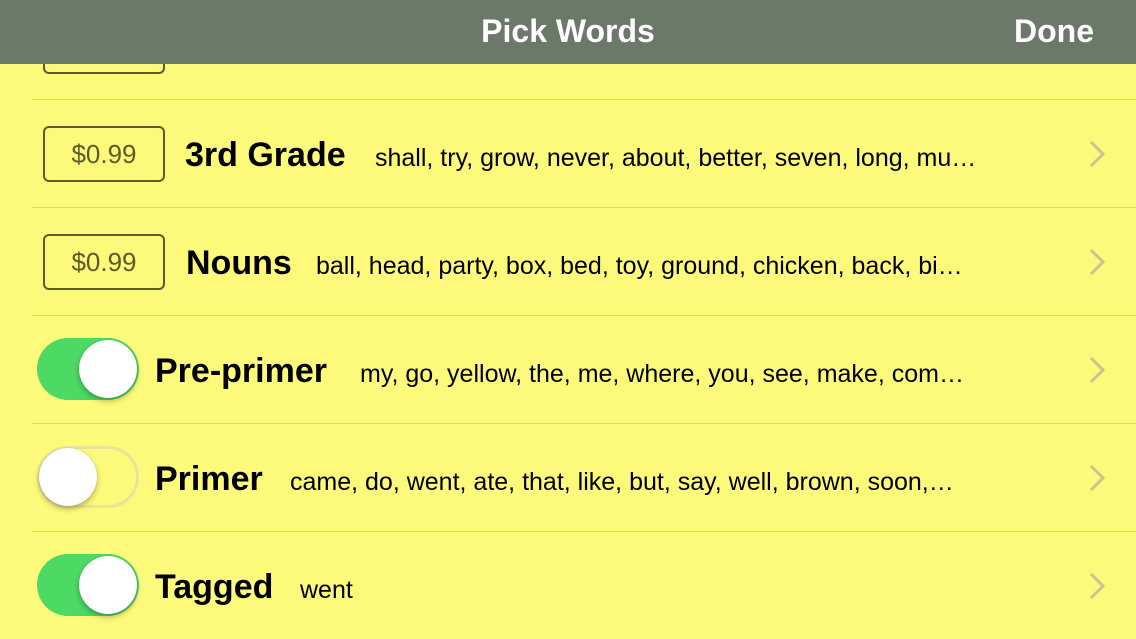 The height and width of the screenshot is (639, 1136). I want to click on page-title: Pick Words, so click(568, 31).